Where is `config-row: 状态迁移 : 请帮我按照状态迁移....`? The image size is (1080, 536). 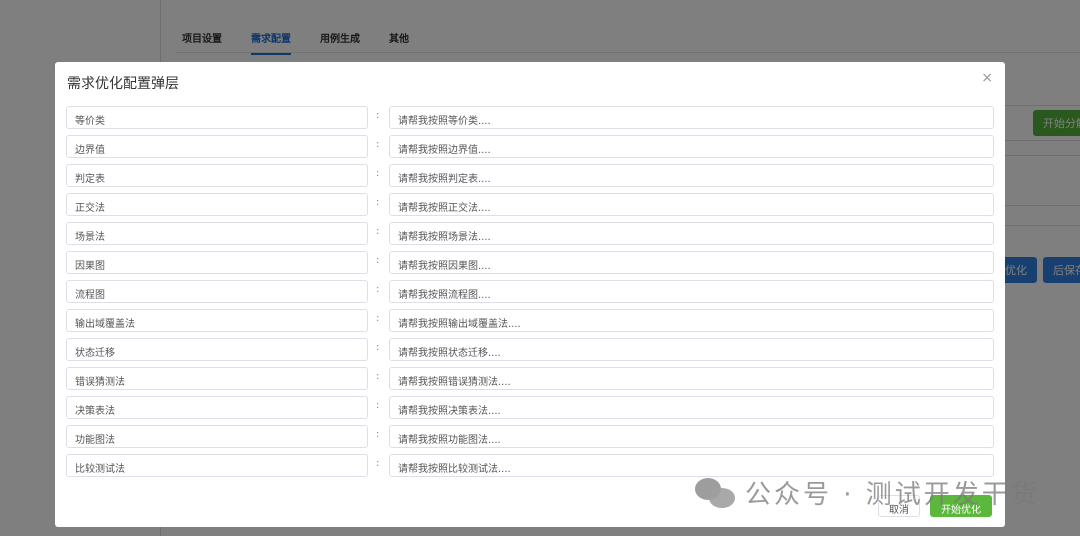
config-row: 状态迁移 : 请帮我按照状态迁移.... is located at coordinates (530, 349).